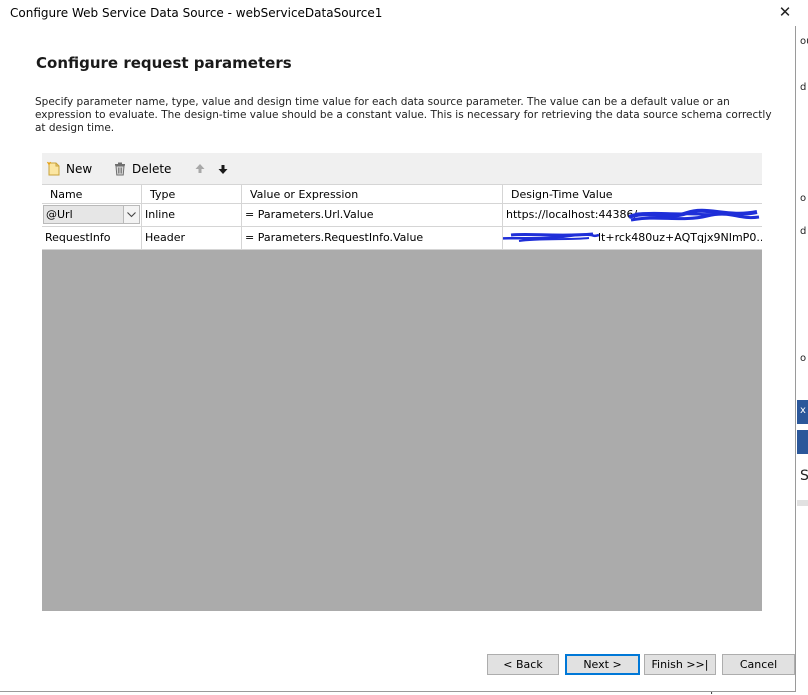 Image resolution: width=808 pixels, height=695 pixels. Describe the element at coordinates (802, 346) in the screenshot. I see `background-window-edge: ou d o d o x Sc` at that location.